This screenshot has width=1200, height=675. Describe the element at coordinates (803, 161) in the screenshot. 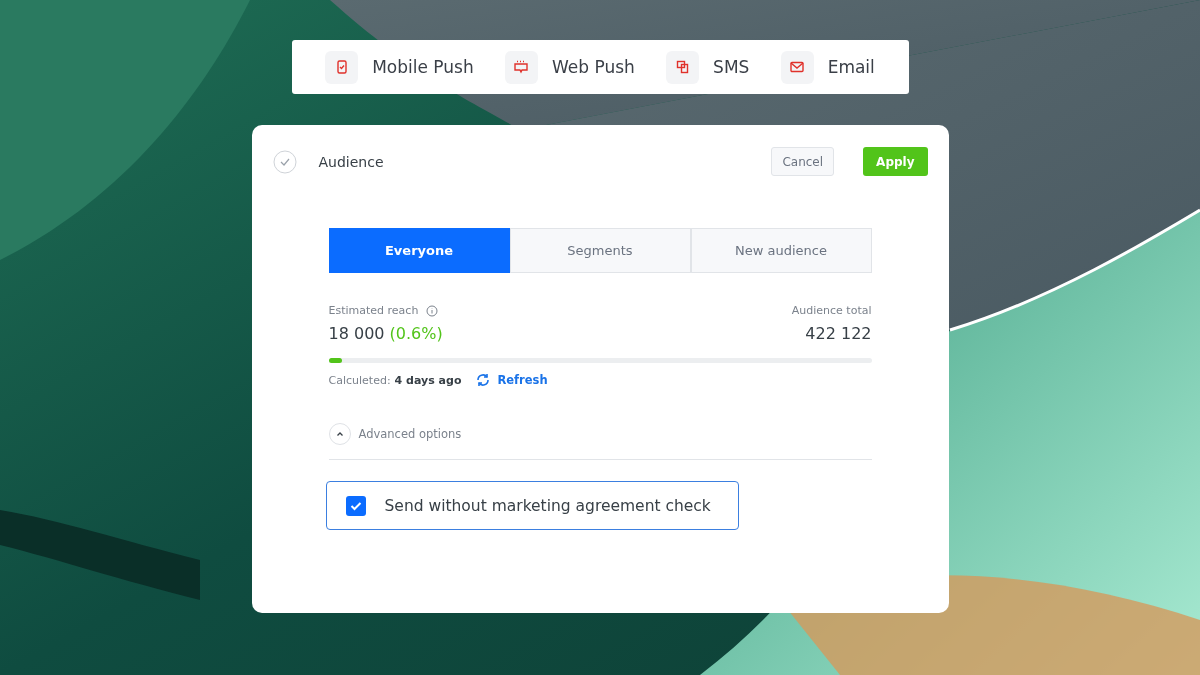

I see `cancel-button: Cancel` at that location.